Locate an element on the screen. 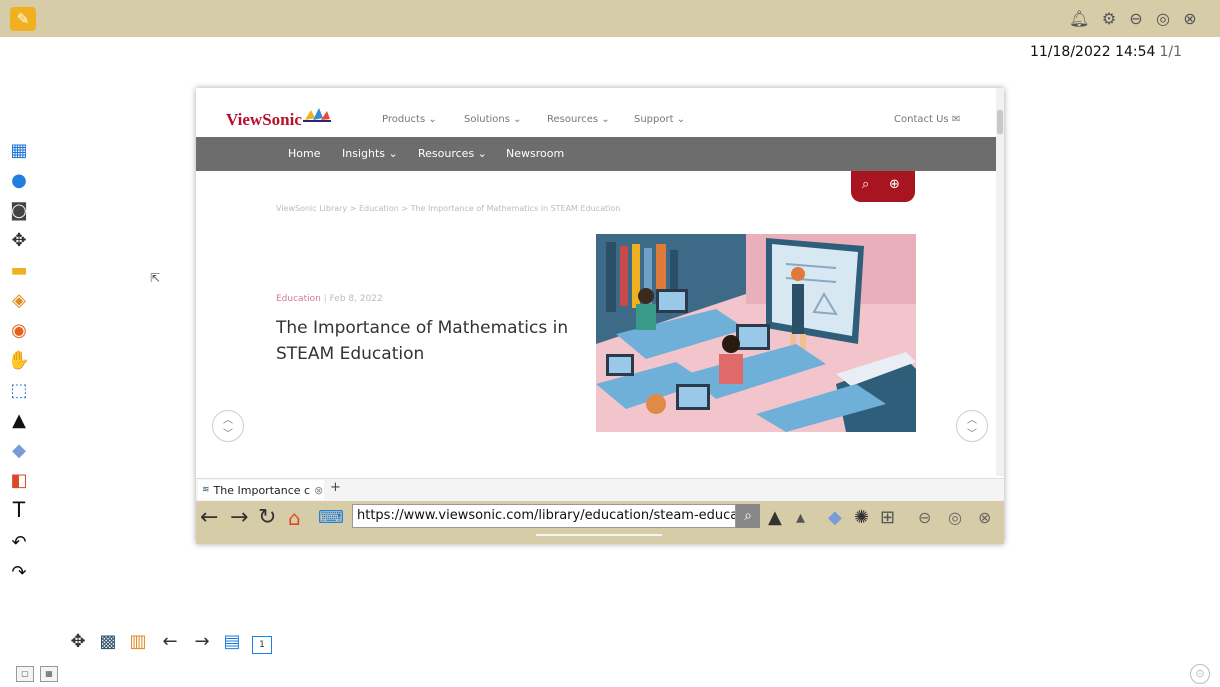 This screenshot has height=687, width=1220. window-close-icon: ⊗ is located at coordinates (984, 518).